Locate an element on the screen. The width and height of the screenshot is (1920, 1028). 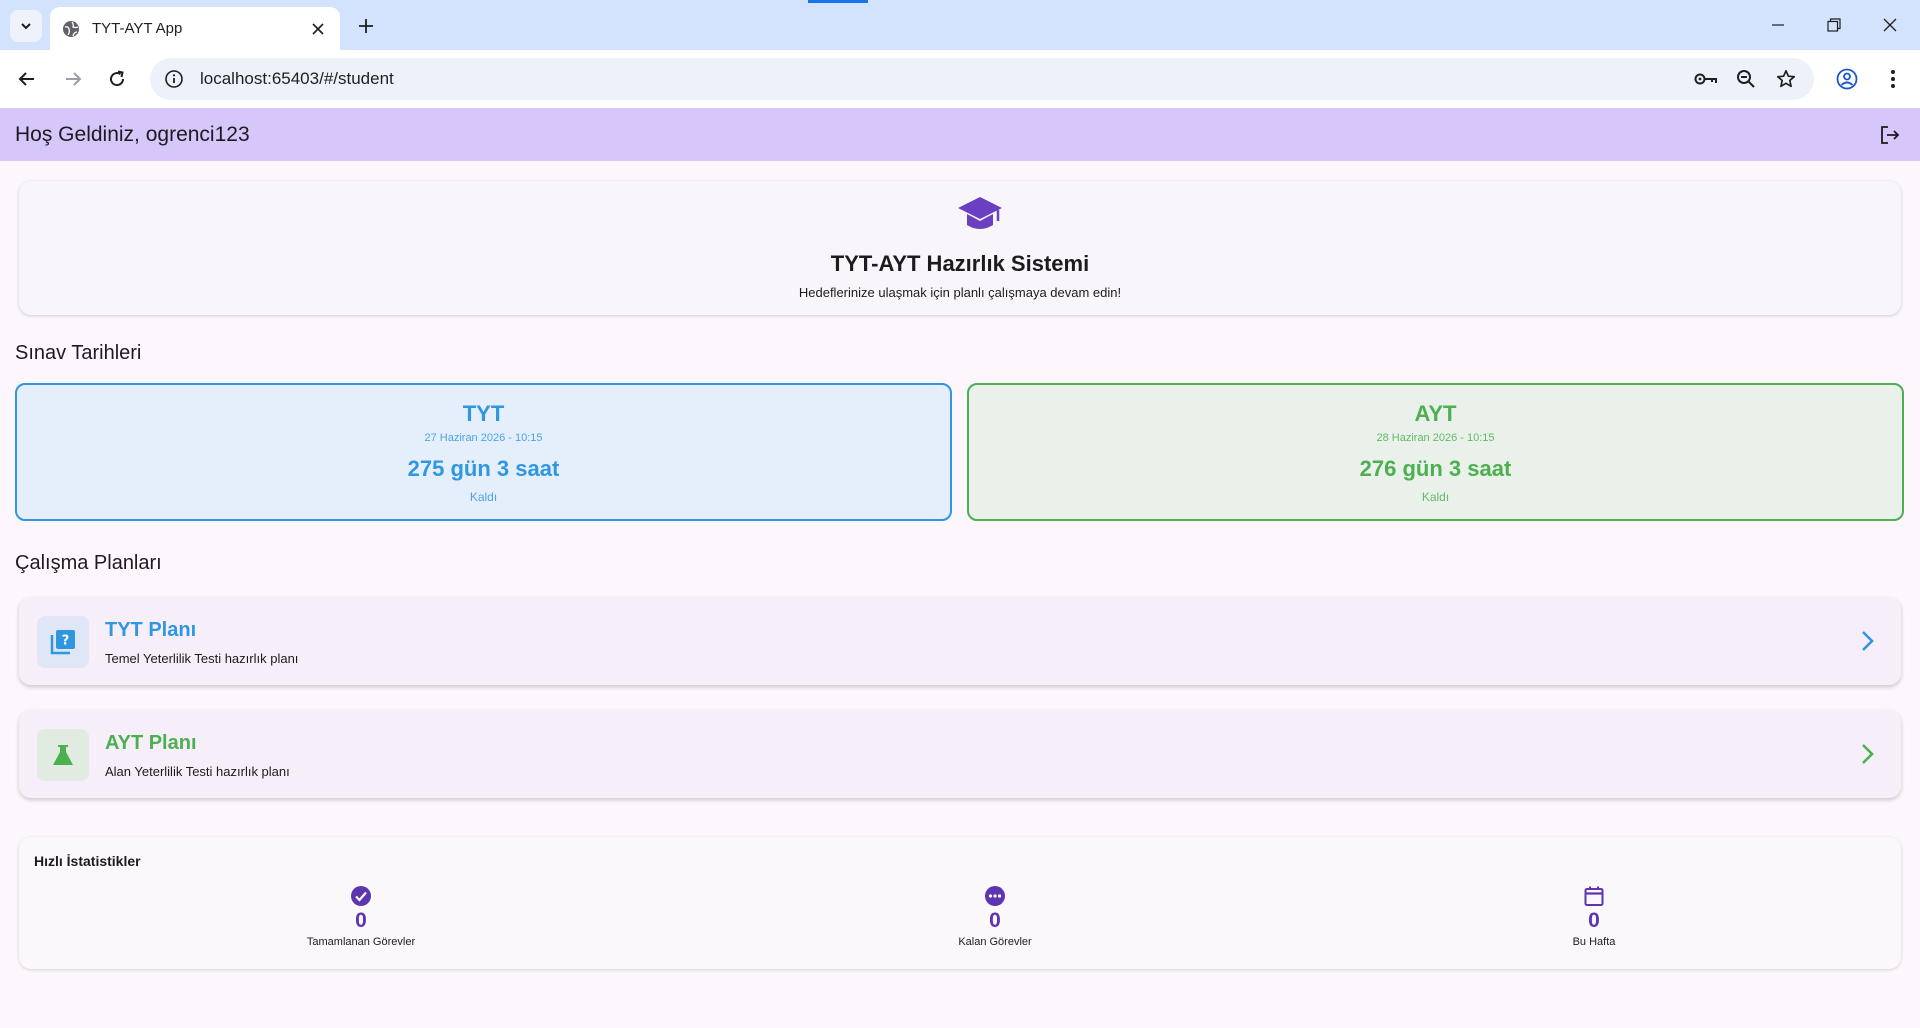
stat-label: Kalan Görevler is located at coordinates (995, 942).